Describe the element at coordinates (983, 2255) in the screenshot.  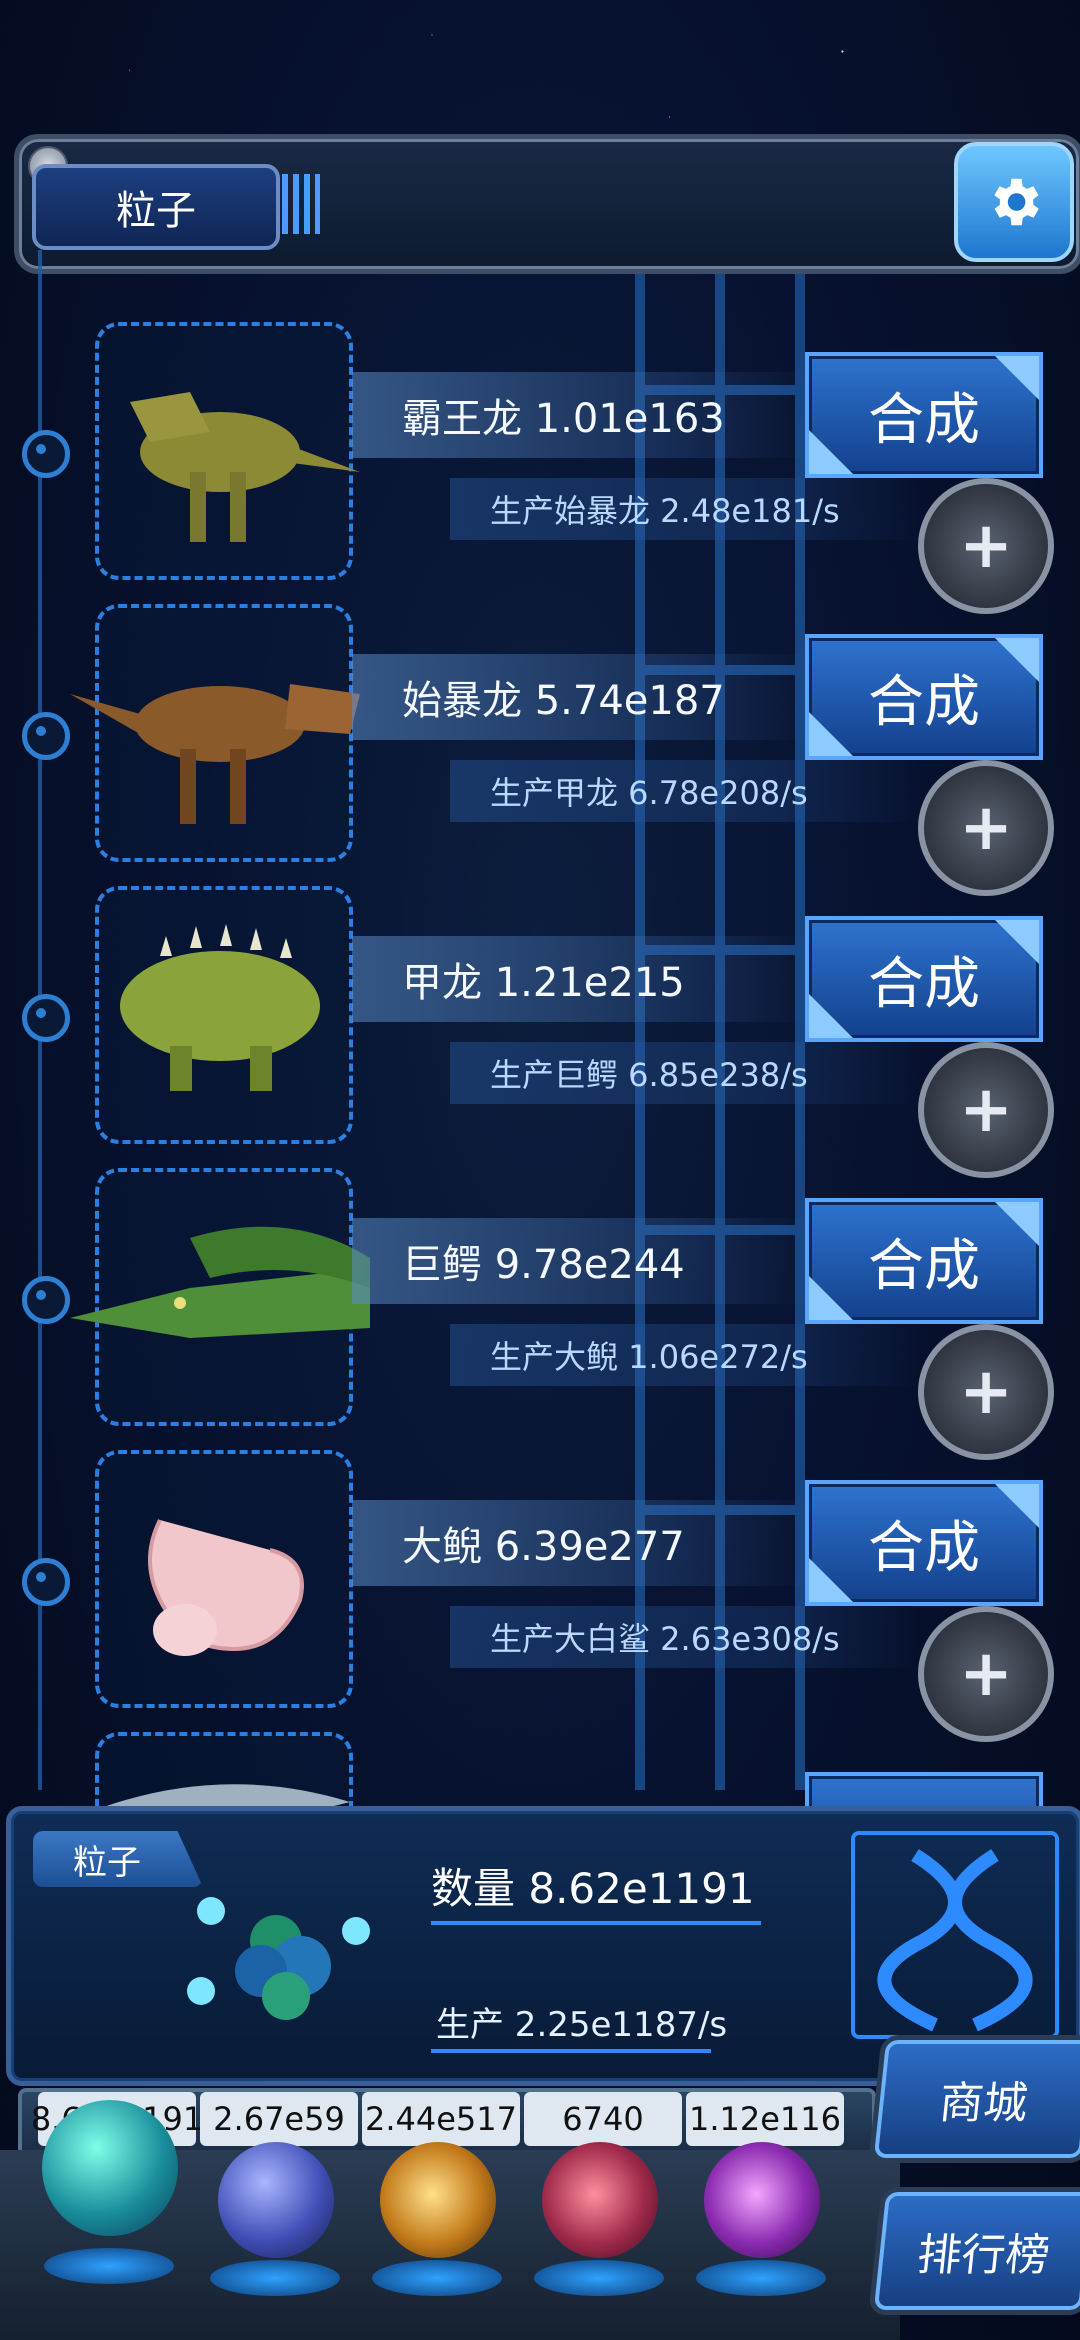
I see `ranking-button-label: 排行榜` at that location.